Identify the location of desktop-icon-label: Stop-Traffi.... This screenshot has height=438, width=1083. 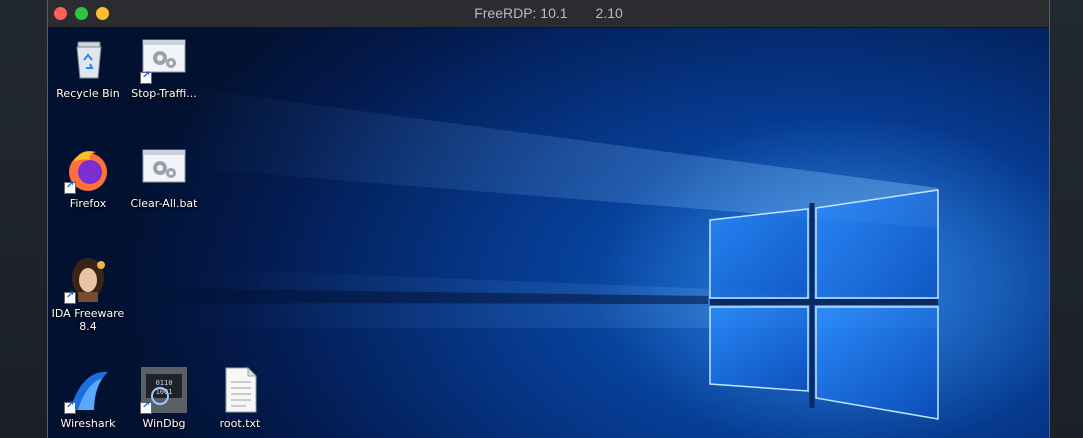
(164, 93).